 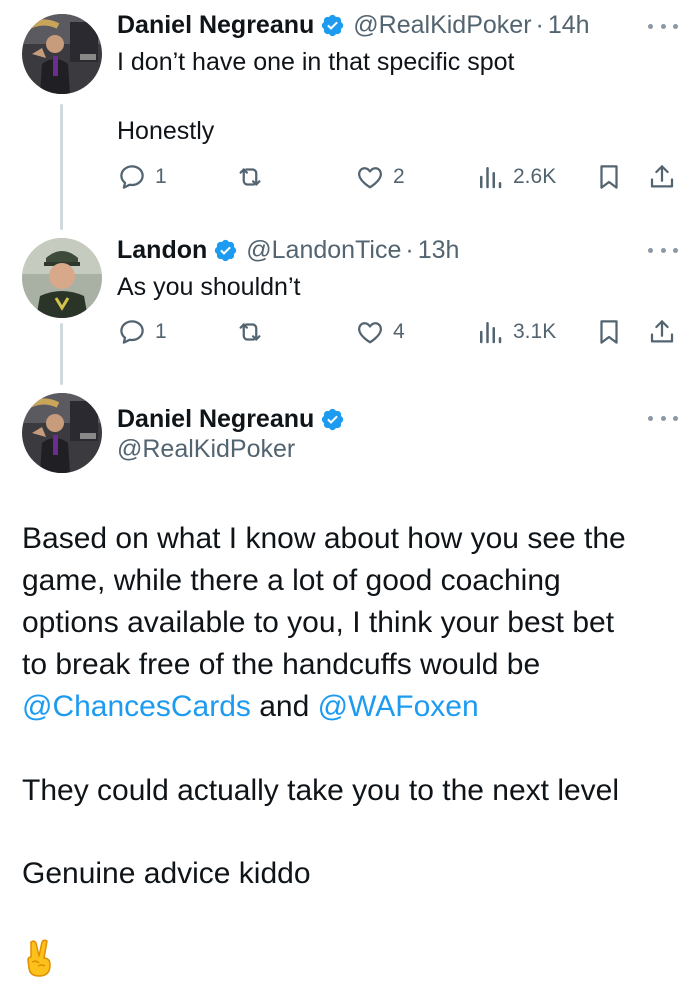 I want to click on tweet-text-line: I don’t have one in that specific spot, so click(x=316, y=62).